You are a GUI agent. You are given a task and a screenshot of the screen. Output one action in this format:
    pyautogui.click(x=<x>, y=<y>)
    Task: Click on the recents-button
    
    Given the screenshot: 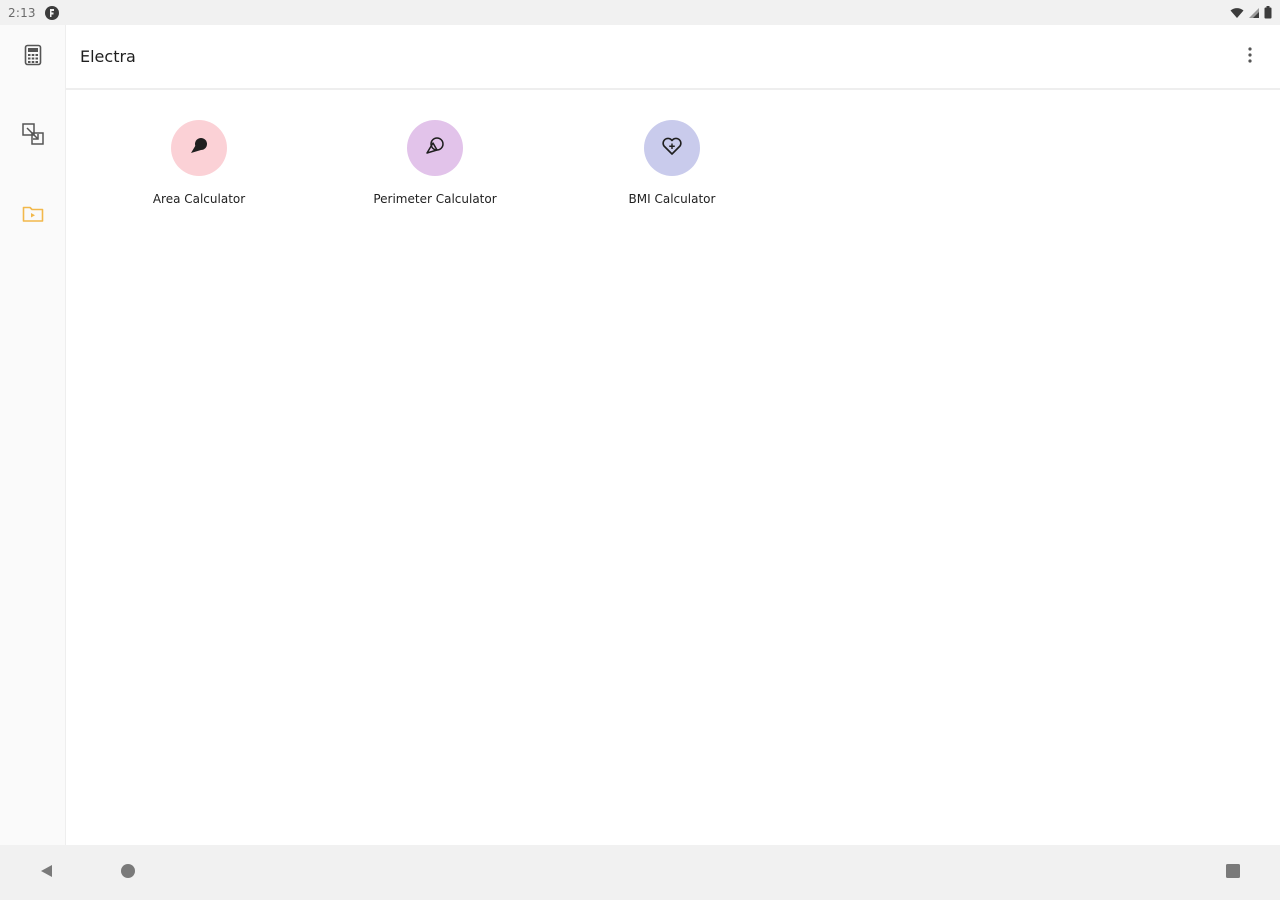 What is the action you would take?
    pyautogui.click(x=1233, y=873)
    